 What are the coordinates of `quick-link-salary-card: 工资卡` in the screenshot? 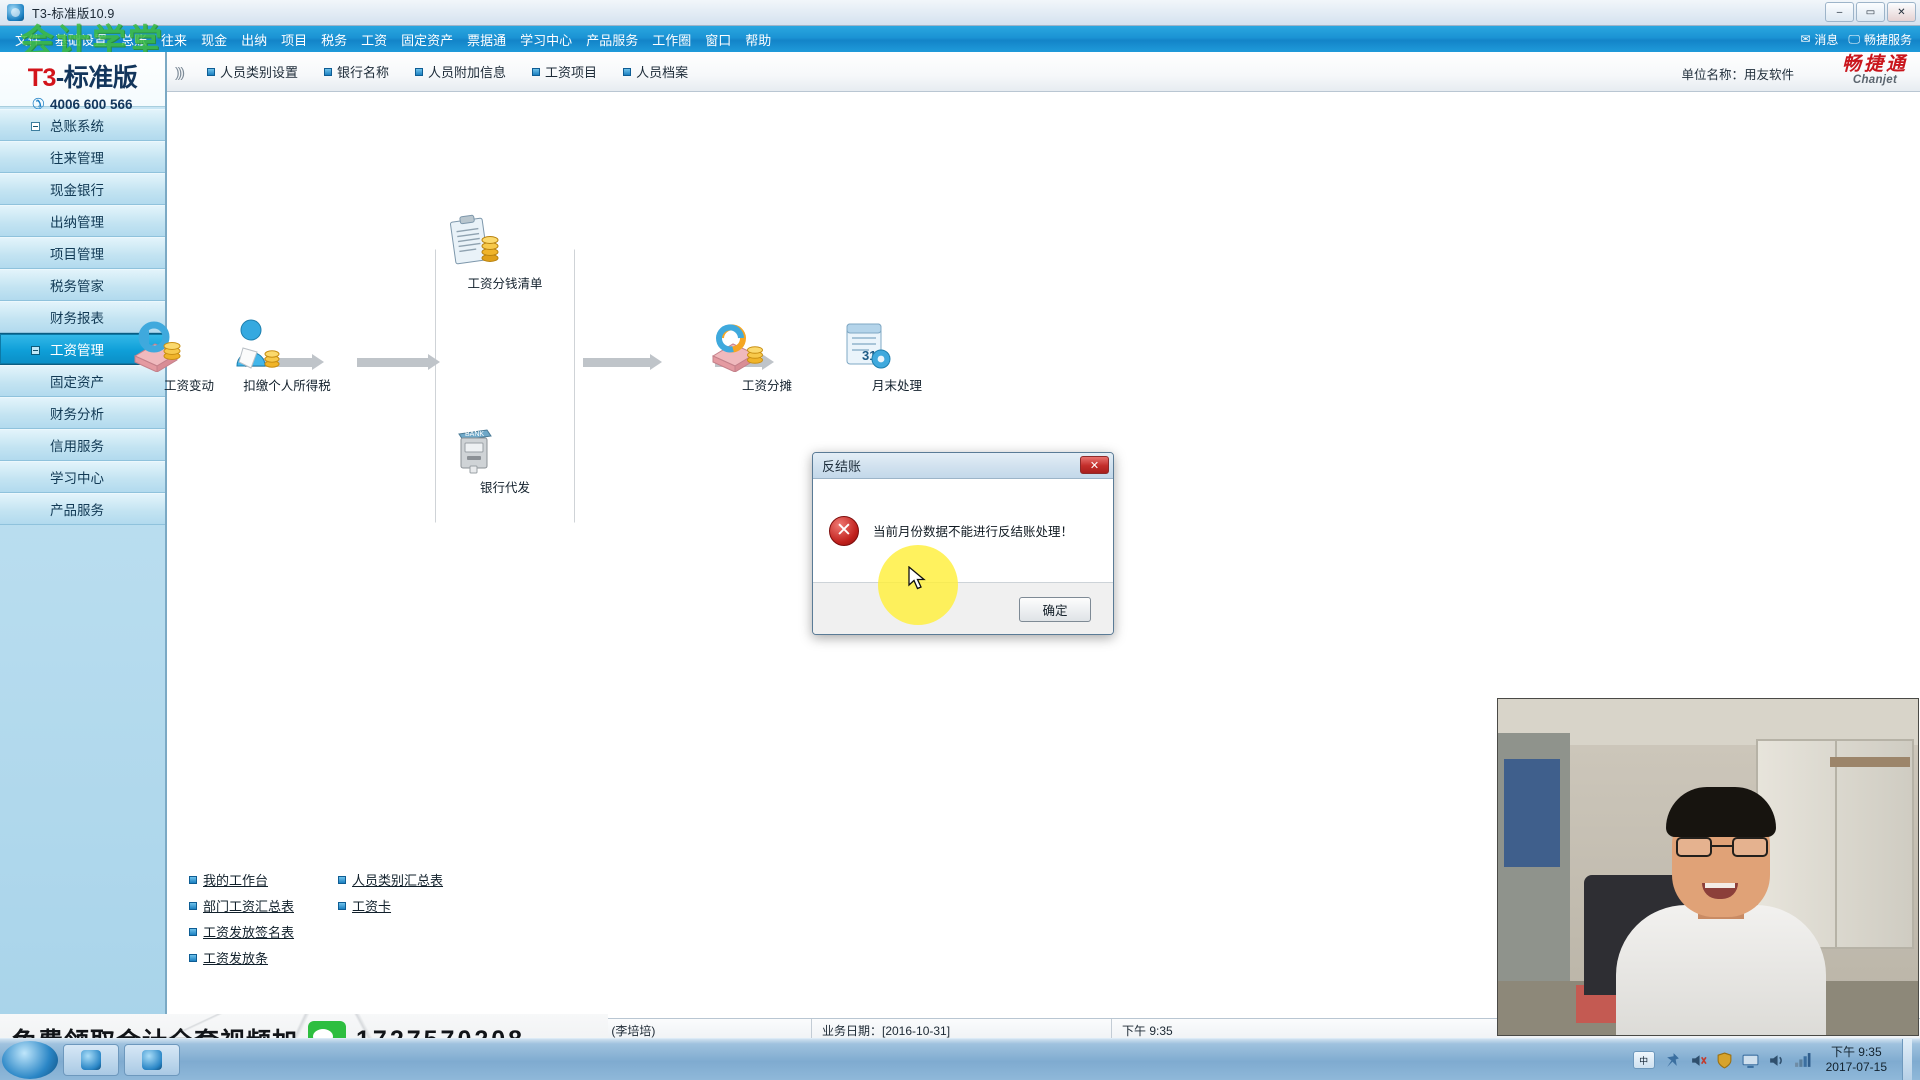 It's located at (390, 905).